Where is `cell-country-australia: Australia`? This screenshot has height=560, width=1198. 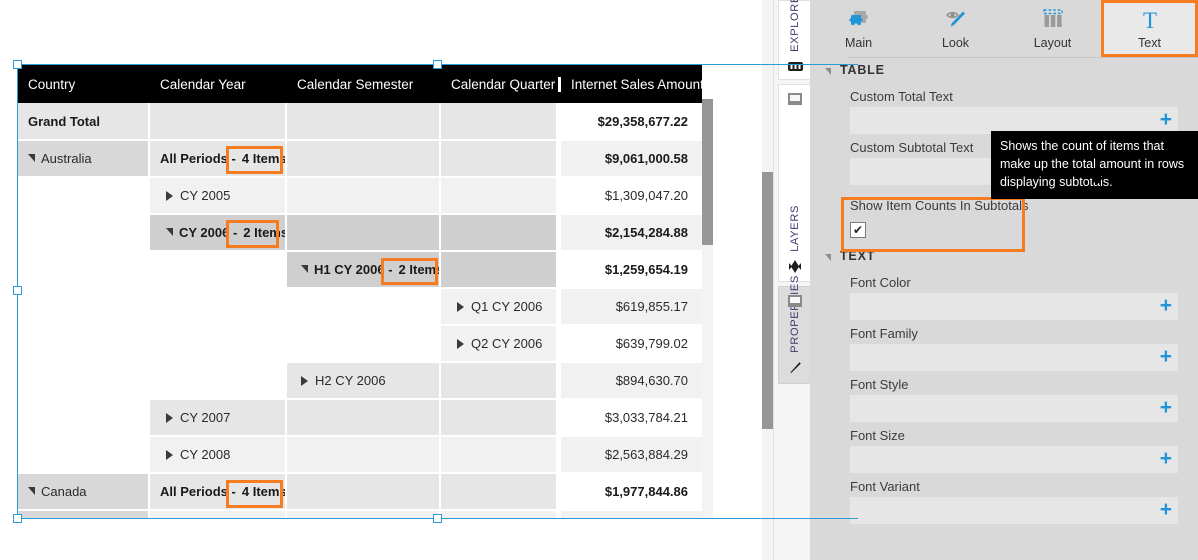 cell-country-australia: Australia is located at coordinates (84, 159).